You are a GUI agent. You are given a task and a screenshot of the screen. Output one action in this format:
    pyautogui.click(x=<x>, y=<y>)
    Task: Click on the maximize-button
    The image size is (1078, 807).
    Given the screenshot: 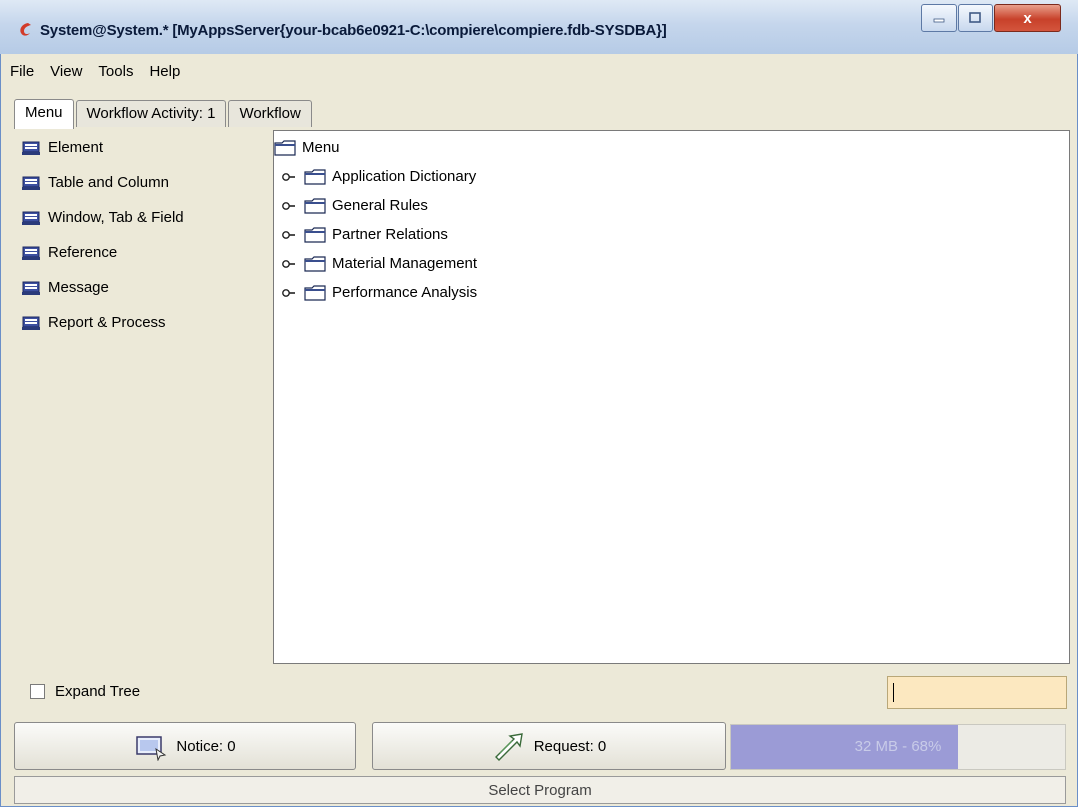 What is the action you would take?
    pyautogui.click(x=975, y=18)
    